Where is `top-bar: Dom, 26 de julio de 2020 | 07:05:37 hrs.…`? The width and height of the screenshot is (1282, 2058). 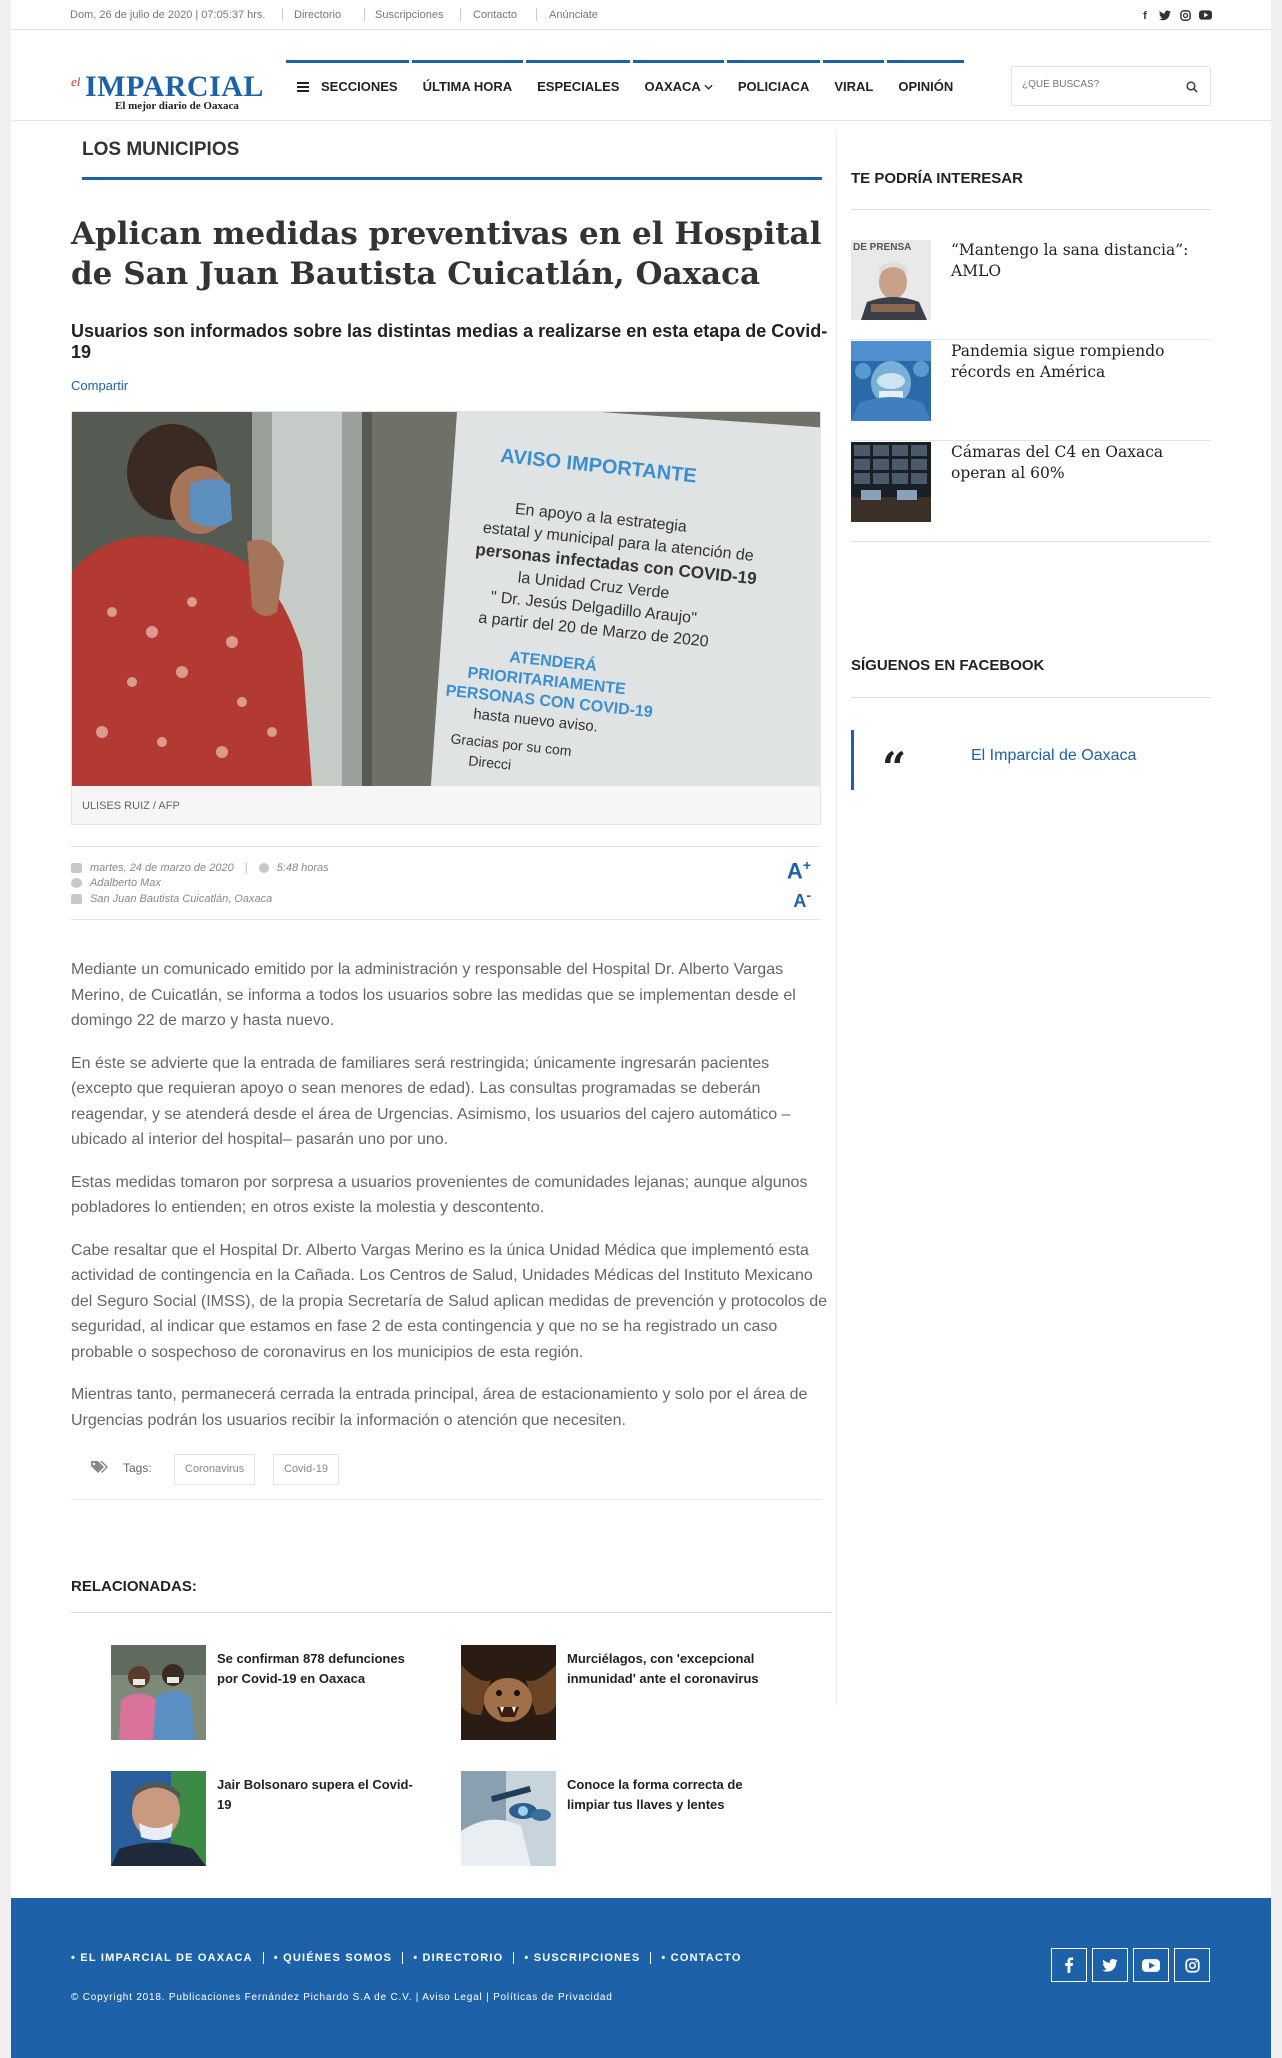 top-bar: Dom, 26 de julio de 2020 | 07:05:37 hrs.… is located at coordinates (641, 15).